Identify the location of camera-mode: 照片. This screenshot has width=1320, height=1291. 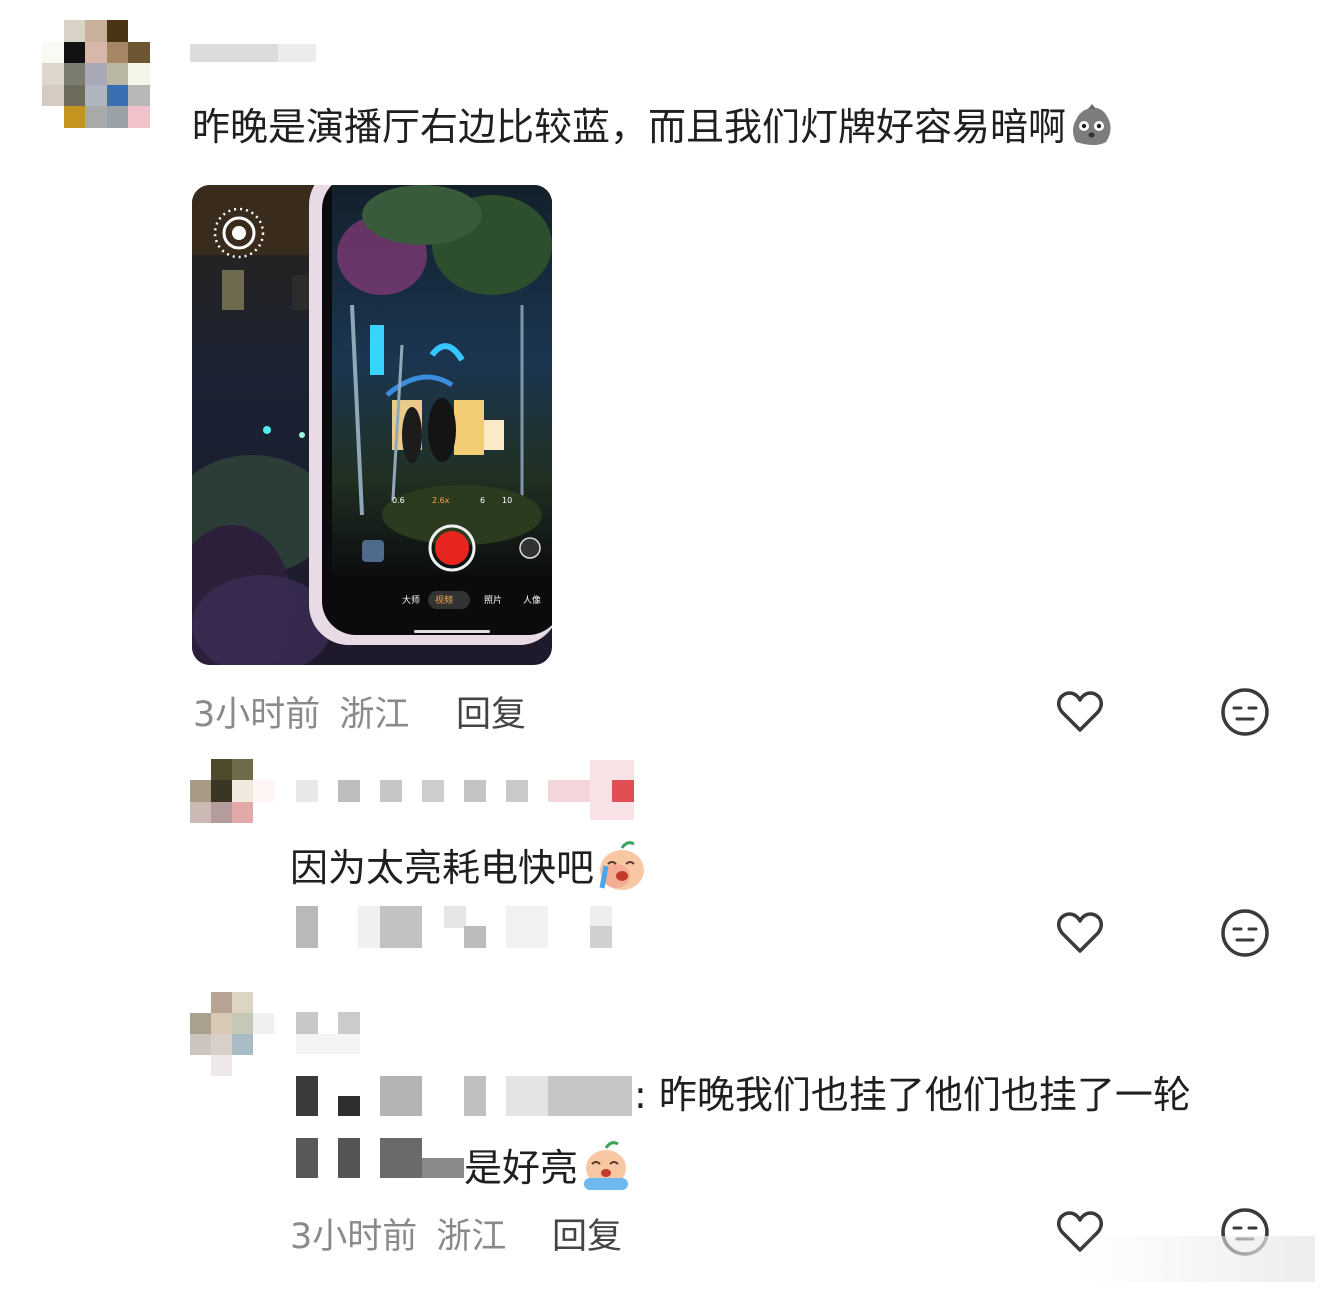
(493, 600).